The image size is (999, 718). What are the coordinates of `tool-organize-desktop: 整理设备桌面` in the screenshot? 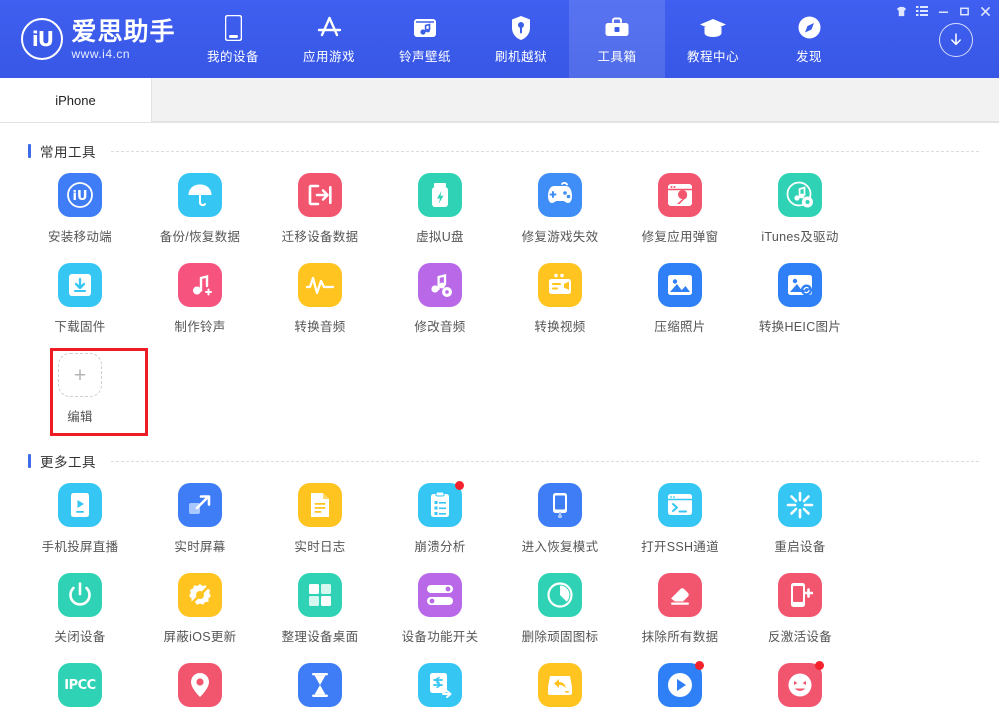 It's located at (320, 608).